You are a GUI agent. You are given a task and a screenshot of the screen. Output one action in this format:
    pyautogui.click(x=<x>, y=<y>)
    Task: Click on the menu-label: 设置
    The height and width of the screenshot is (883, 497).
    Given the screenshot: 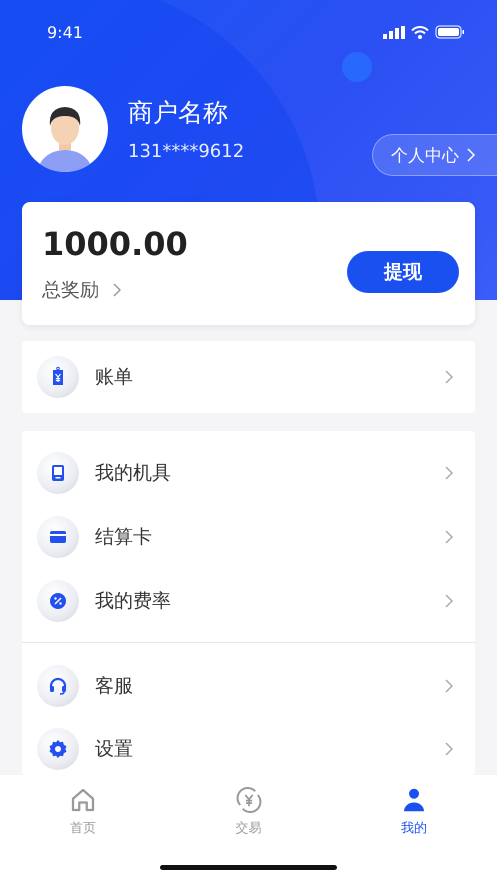 What is the action you would take?
    pyautogui.click(x=114, y=749)
    